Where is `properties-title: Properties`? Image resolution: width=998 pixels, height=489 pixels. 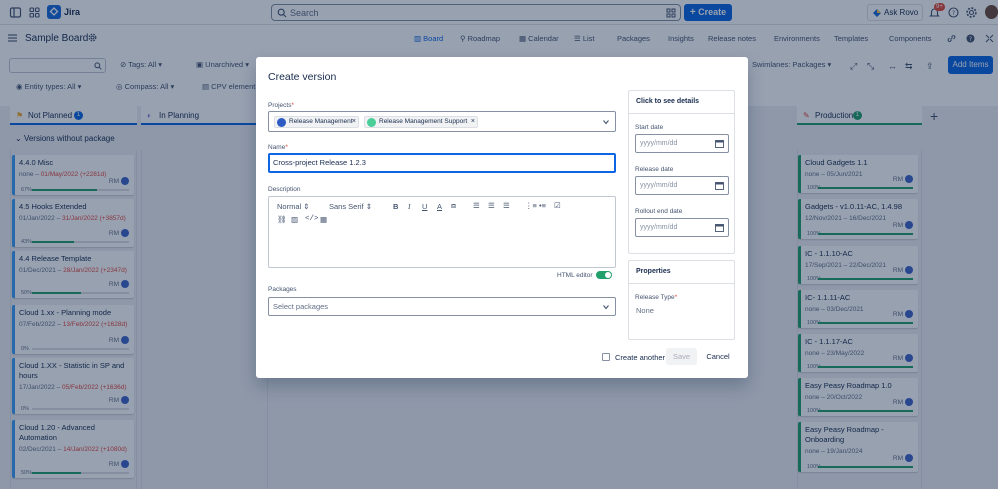
properties-title: Properties is located at coordinates (653, 271).